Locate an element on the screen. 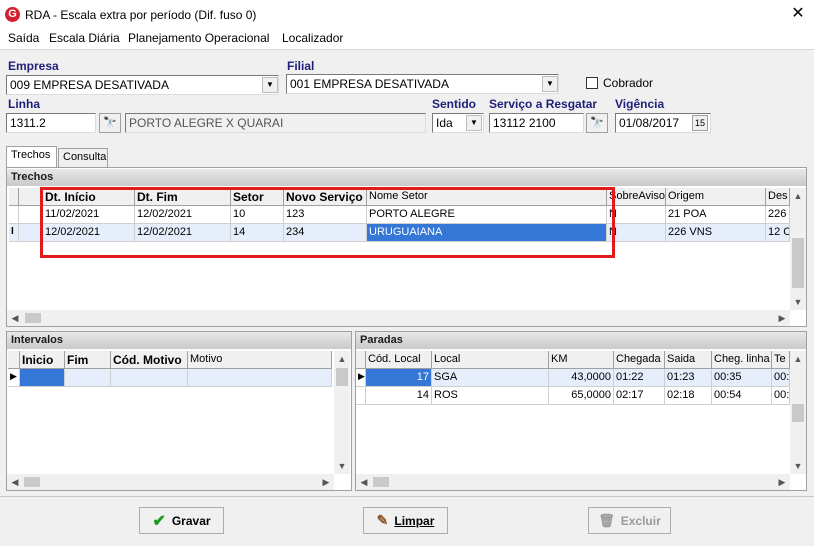 The image size is (814, 546). col-cod-motivo: Cód. Motivo is located at coordinates (149, 360).